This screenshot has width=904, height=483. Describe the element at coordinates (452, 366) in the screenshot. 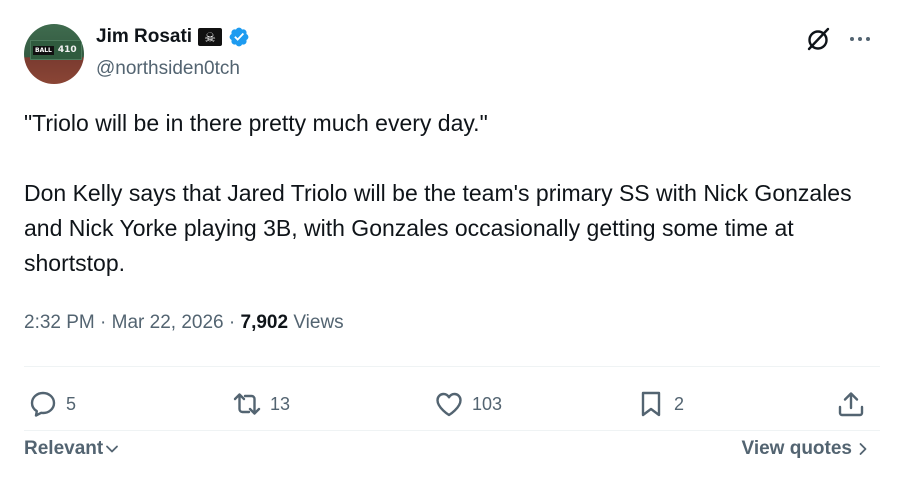

I see `divider` at that location.